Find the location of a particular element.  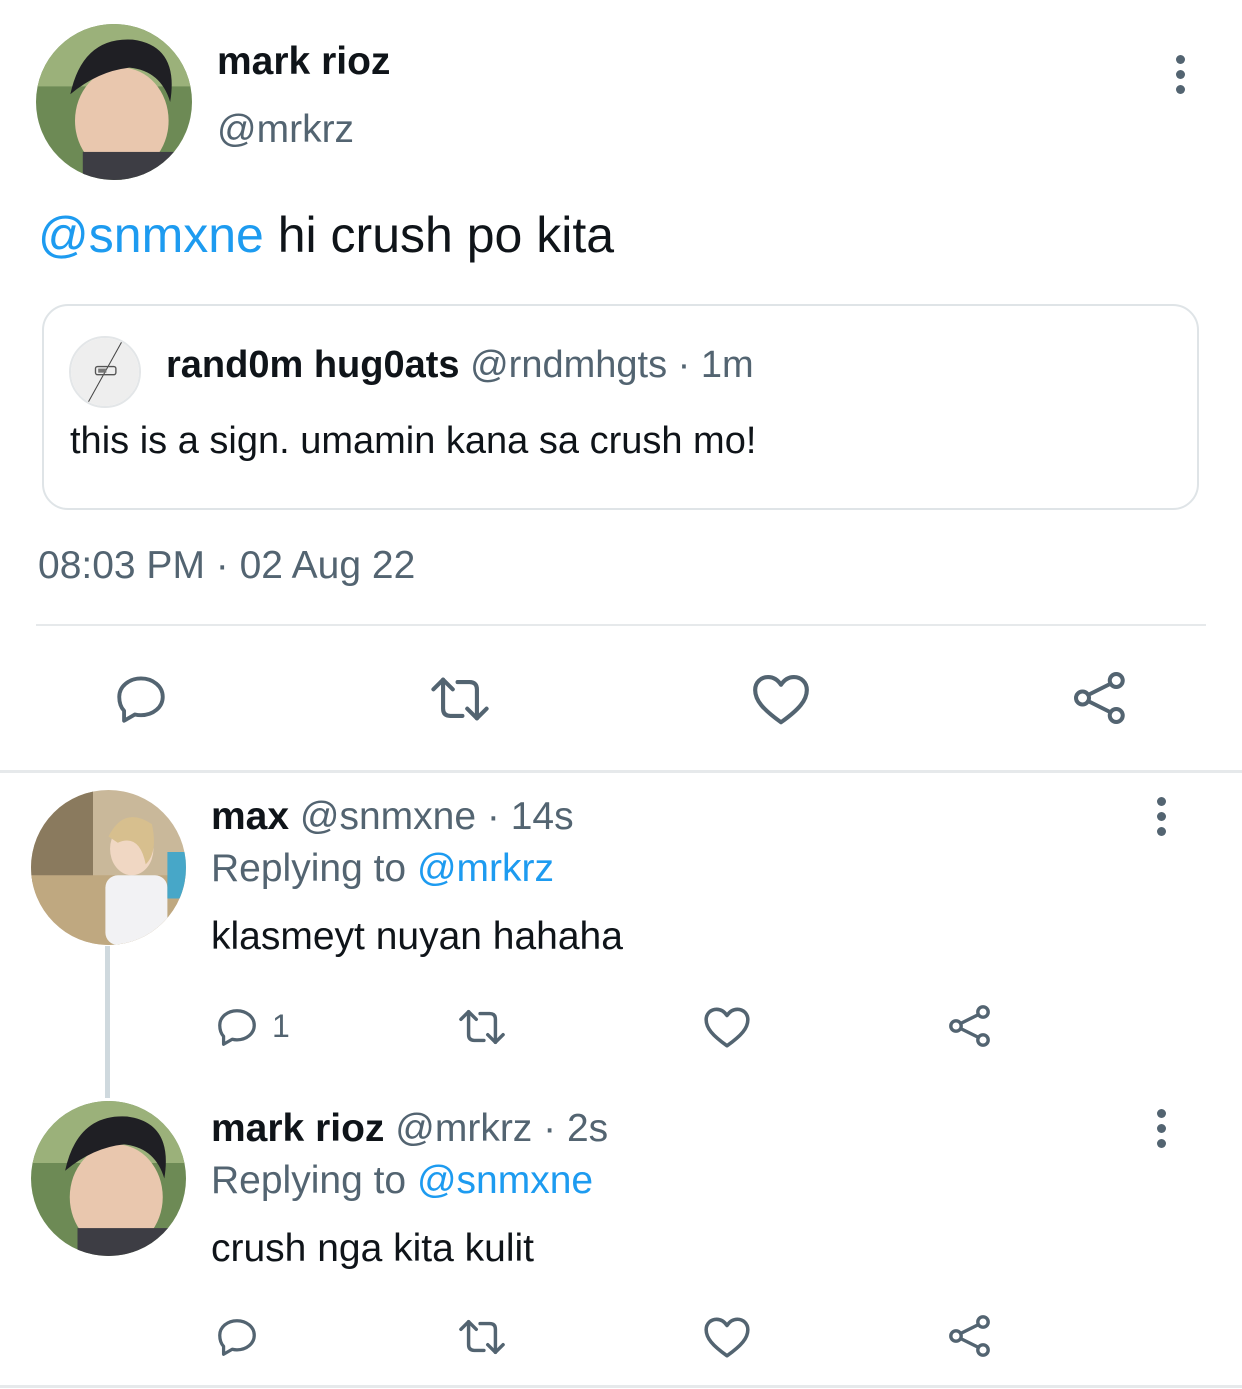

replying-to-link: @mrkrz is located at coordinates (485, 868).